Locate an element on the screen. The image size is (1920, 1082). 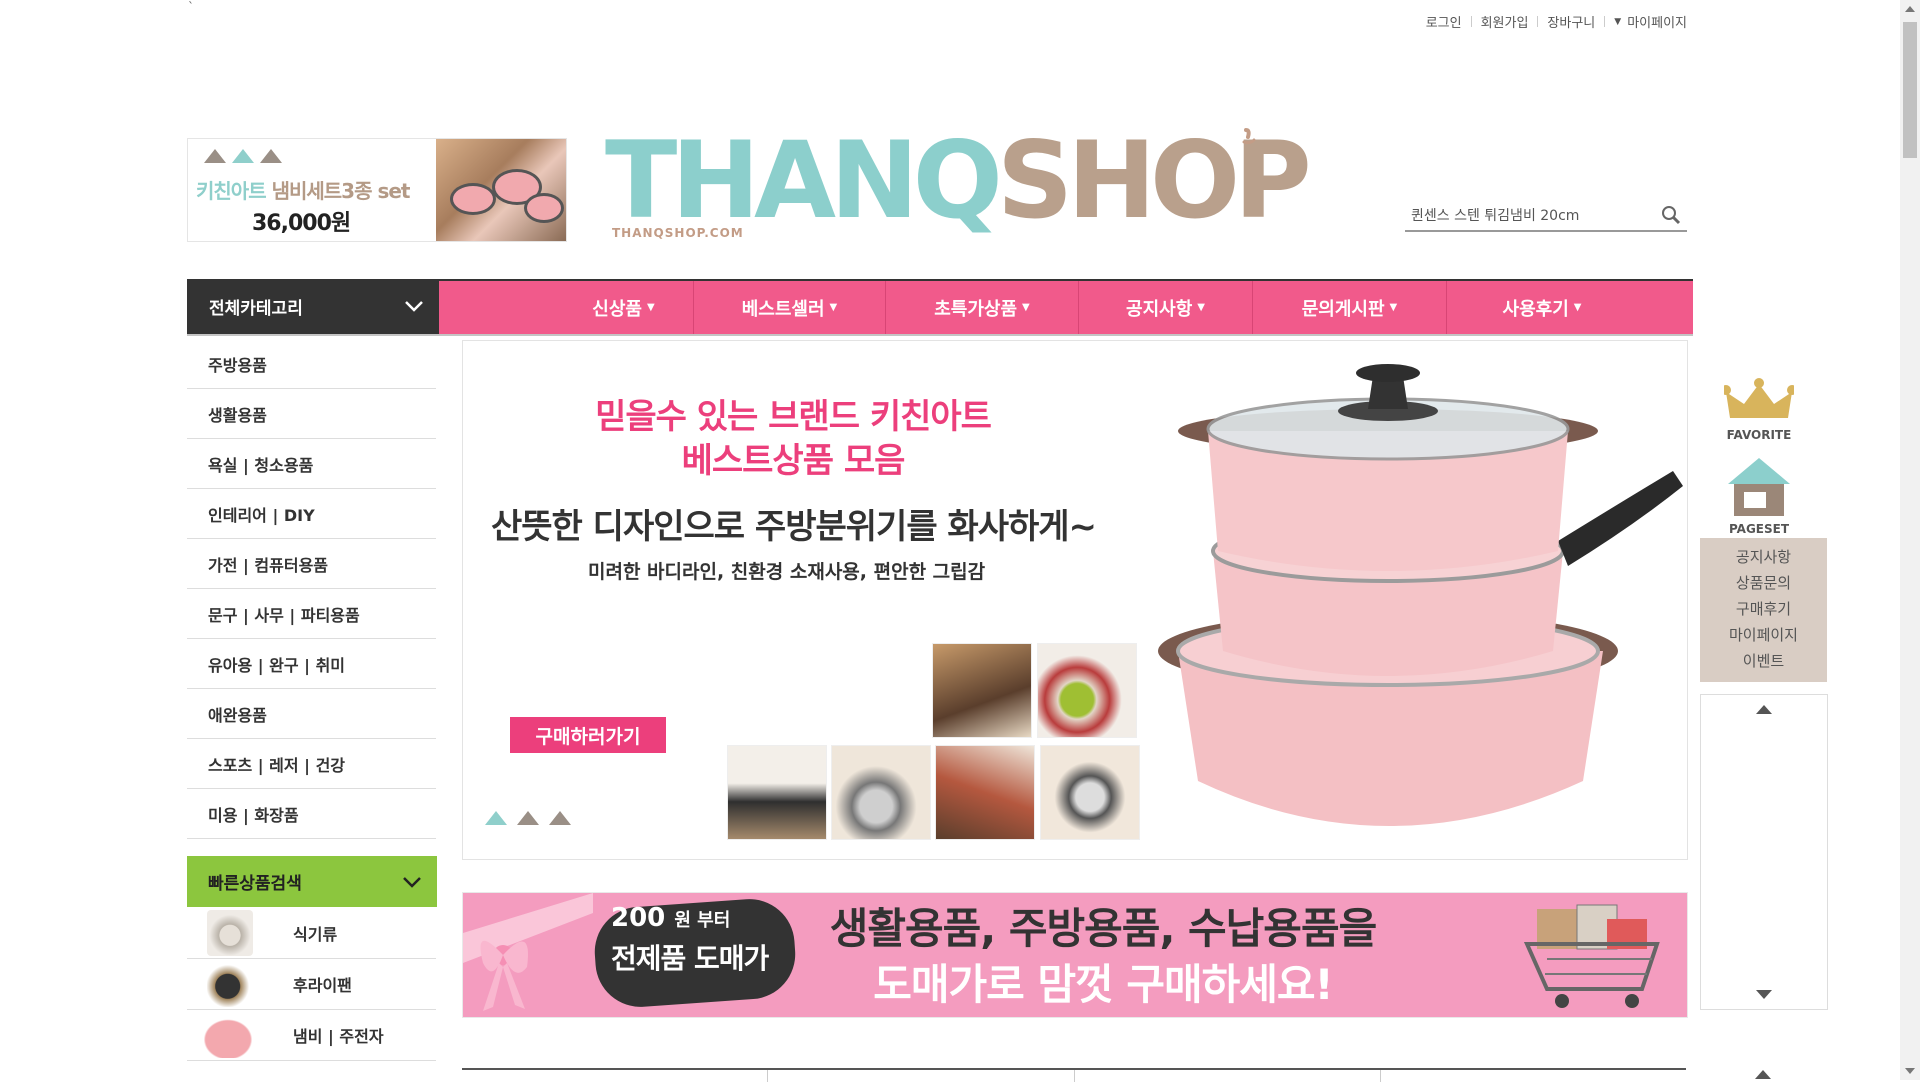
quick-menu-link: 구매후기 is located at coordinates (1763, 609).